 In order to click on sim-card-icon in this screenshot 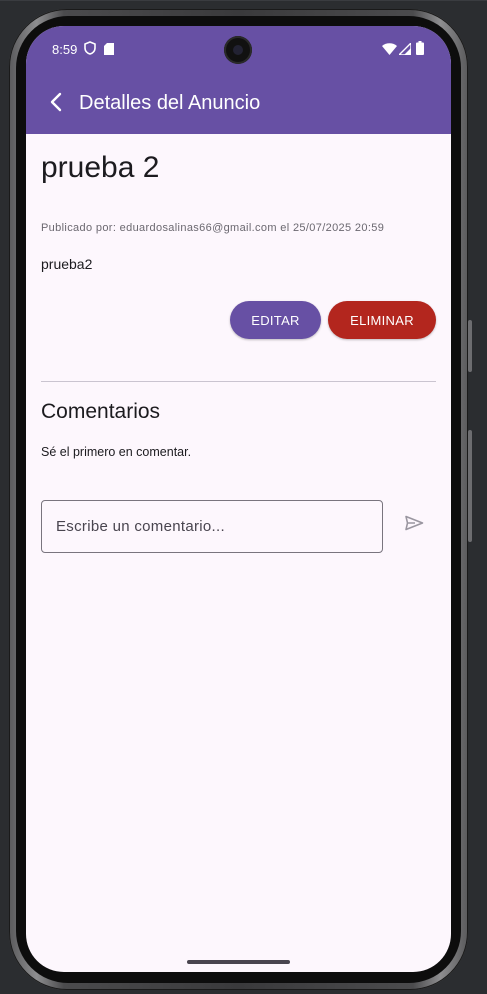, I will do `click(109, 51)`.